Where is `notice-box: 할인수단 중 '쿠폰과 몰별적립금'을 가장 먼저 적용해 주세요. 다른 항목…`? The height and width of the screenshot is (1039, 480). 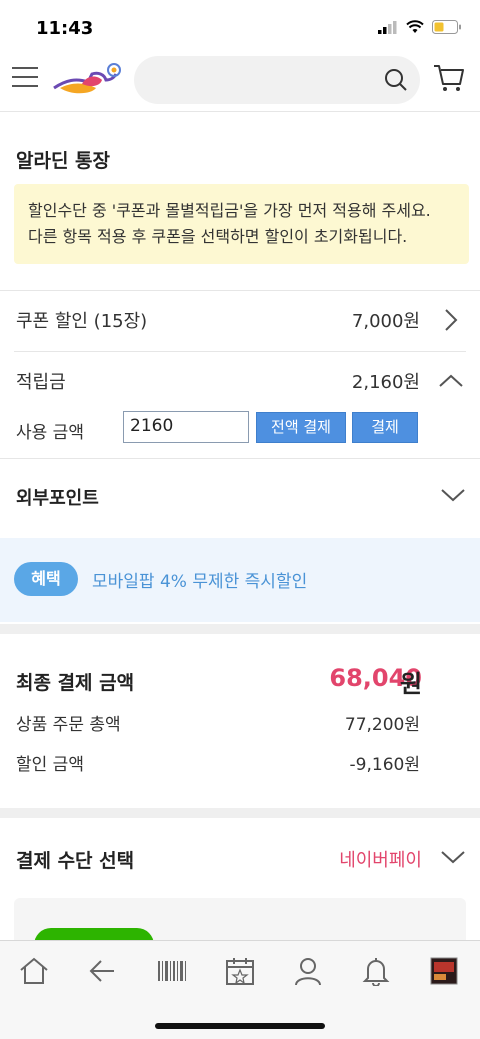 notice-box: 할인수단 중 '쿠폰과 몰별적립금'을 가장 먼저 적용해 주세요. 다른 항목… is located at coordinates (241, 224).